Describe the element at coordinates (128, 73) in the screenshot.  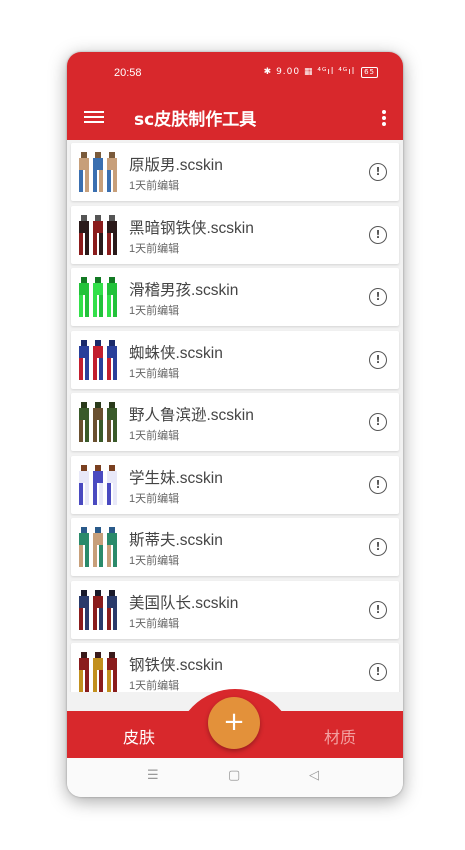
I see `status-time: 20:58` at that location.